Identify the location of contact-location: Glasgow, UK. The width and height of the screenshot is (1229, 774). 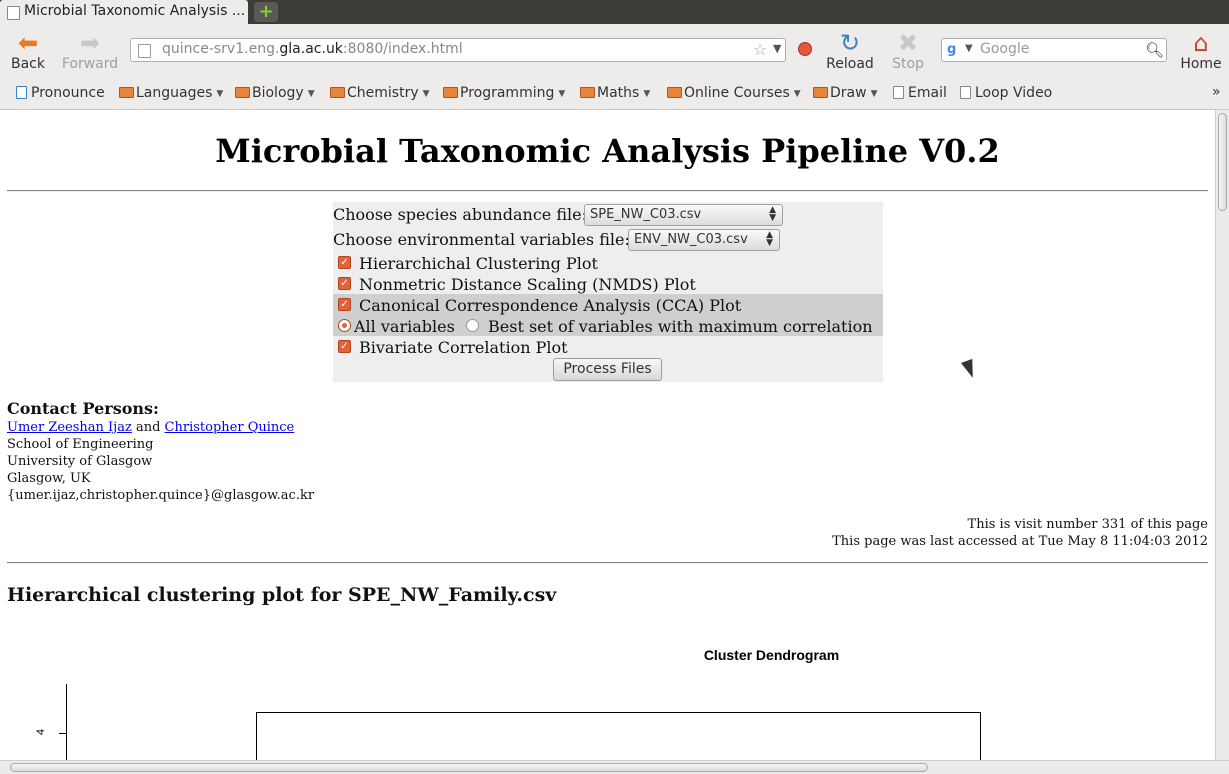
(49, 478).